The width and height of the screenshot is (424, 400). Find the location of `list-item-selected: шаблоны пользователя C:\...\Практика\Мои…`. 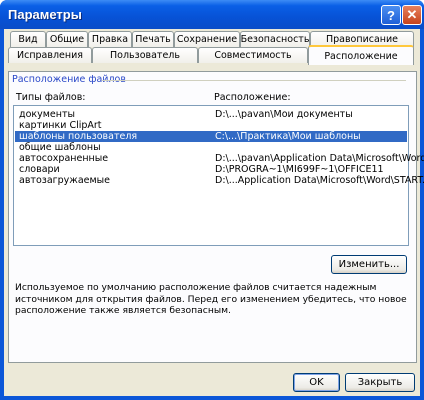

list-item-selected: шаблоны пользователя C:\...\Практика\Мои… is located at coordinates (211, 136).